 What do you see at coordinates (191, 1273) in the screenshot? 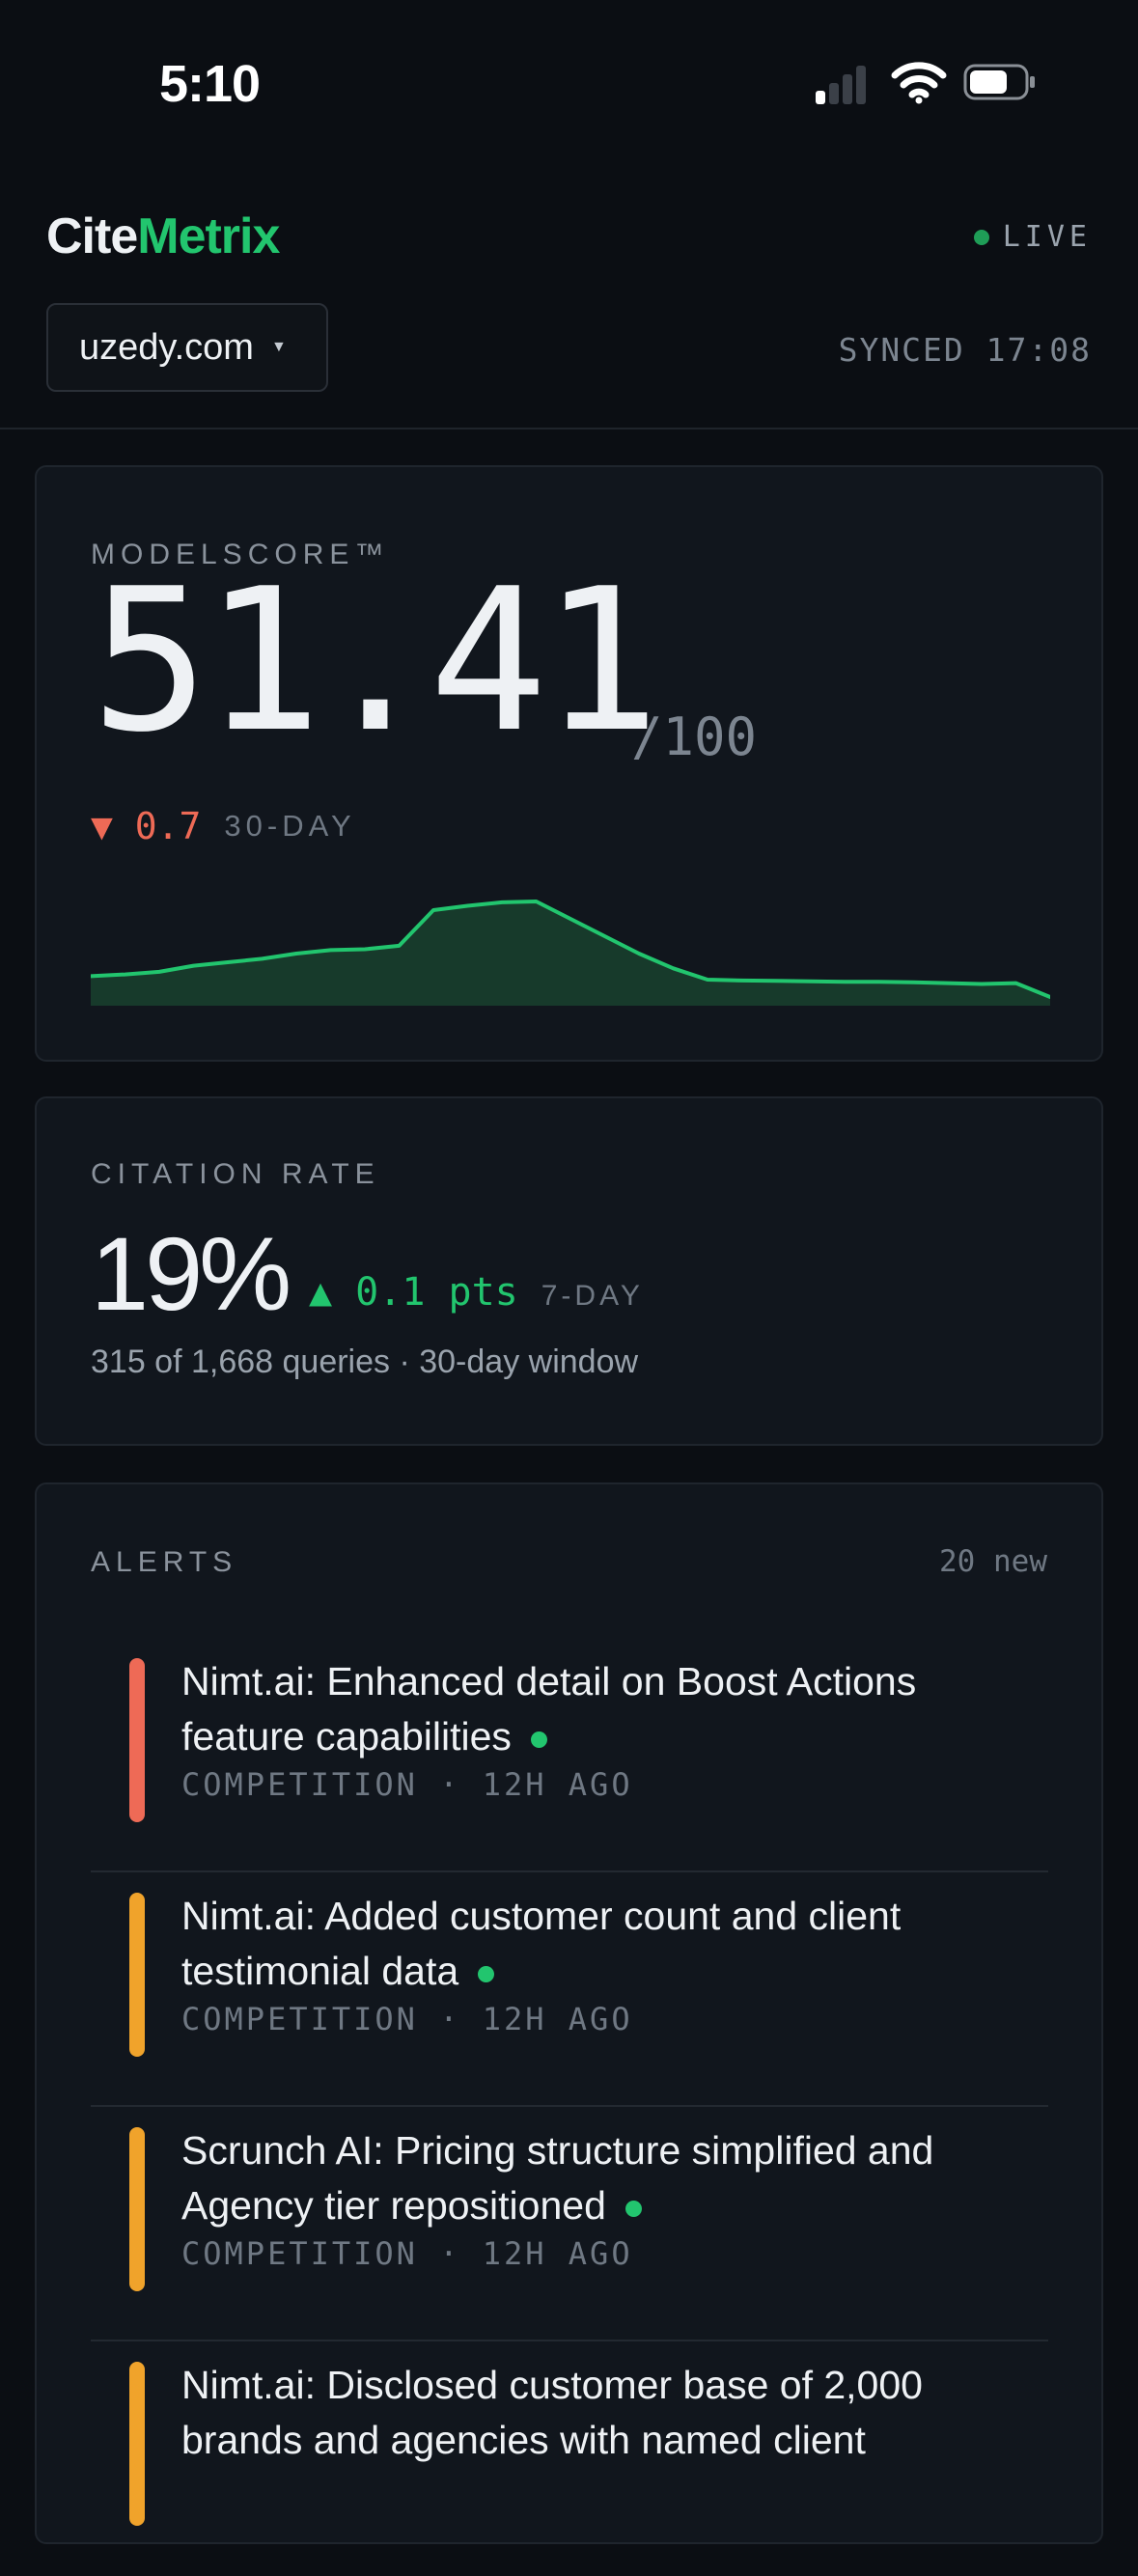
I see `citation-rate-value: 19%` at bounding box center [191, 1273].